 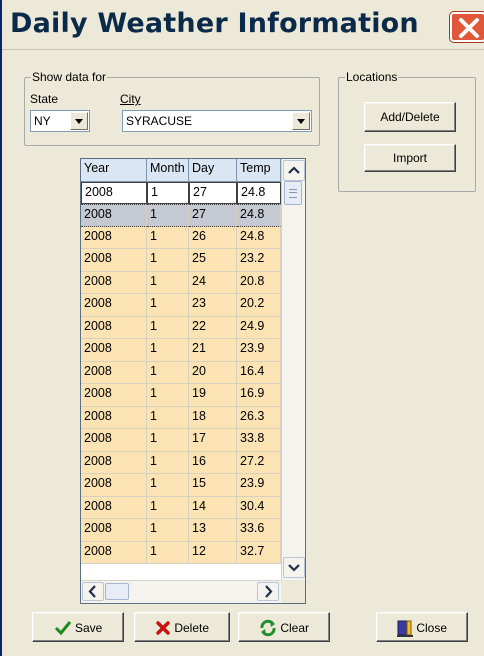 I want to click on table-row: 2008 1 21 23.9, so click(x=181, y=350).